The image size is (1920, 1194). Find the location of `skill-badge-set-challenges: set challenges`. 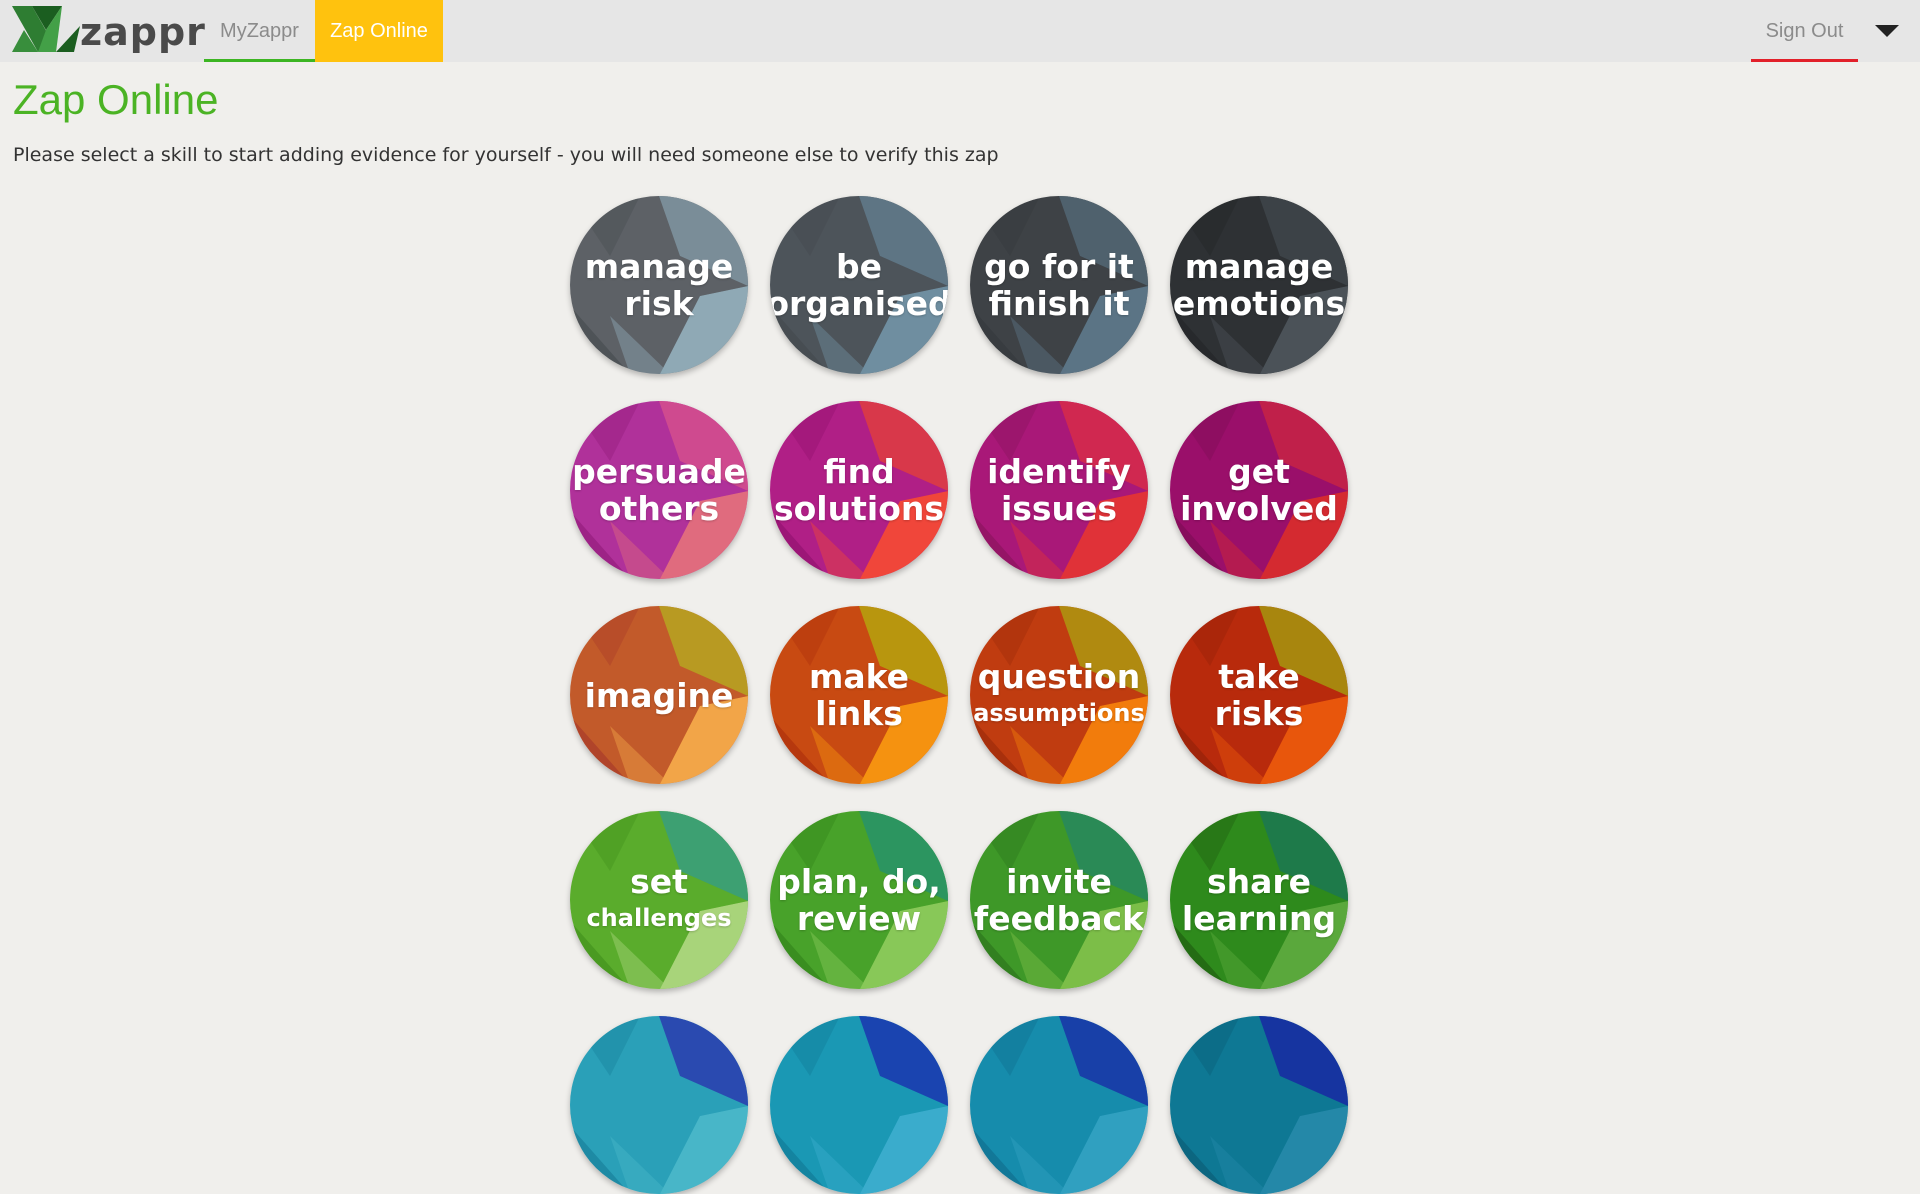

skill-badge-set-challenges: set challenges is located at coordinates (659, 900).